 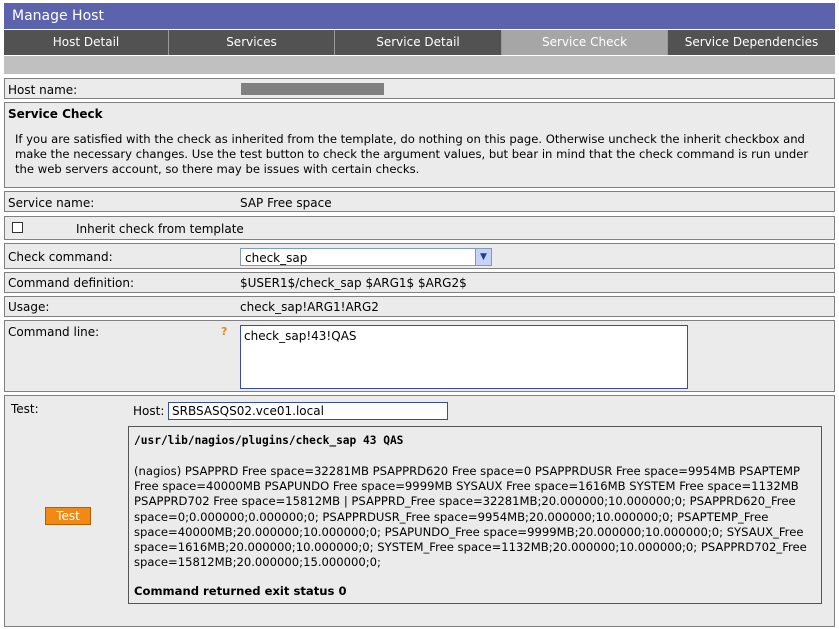 I want to click on tab-service-dependencies: Service Dependencies, so click(x=751, y=42).